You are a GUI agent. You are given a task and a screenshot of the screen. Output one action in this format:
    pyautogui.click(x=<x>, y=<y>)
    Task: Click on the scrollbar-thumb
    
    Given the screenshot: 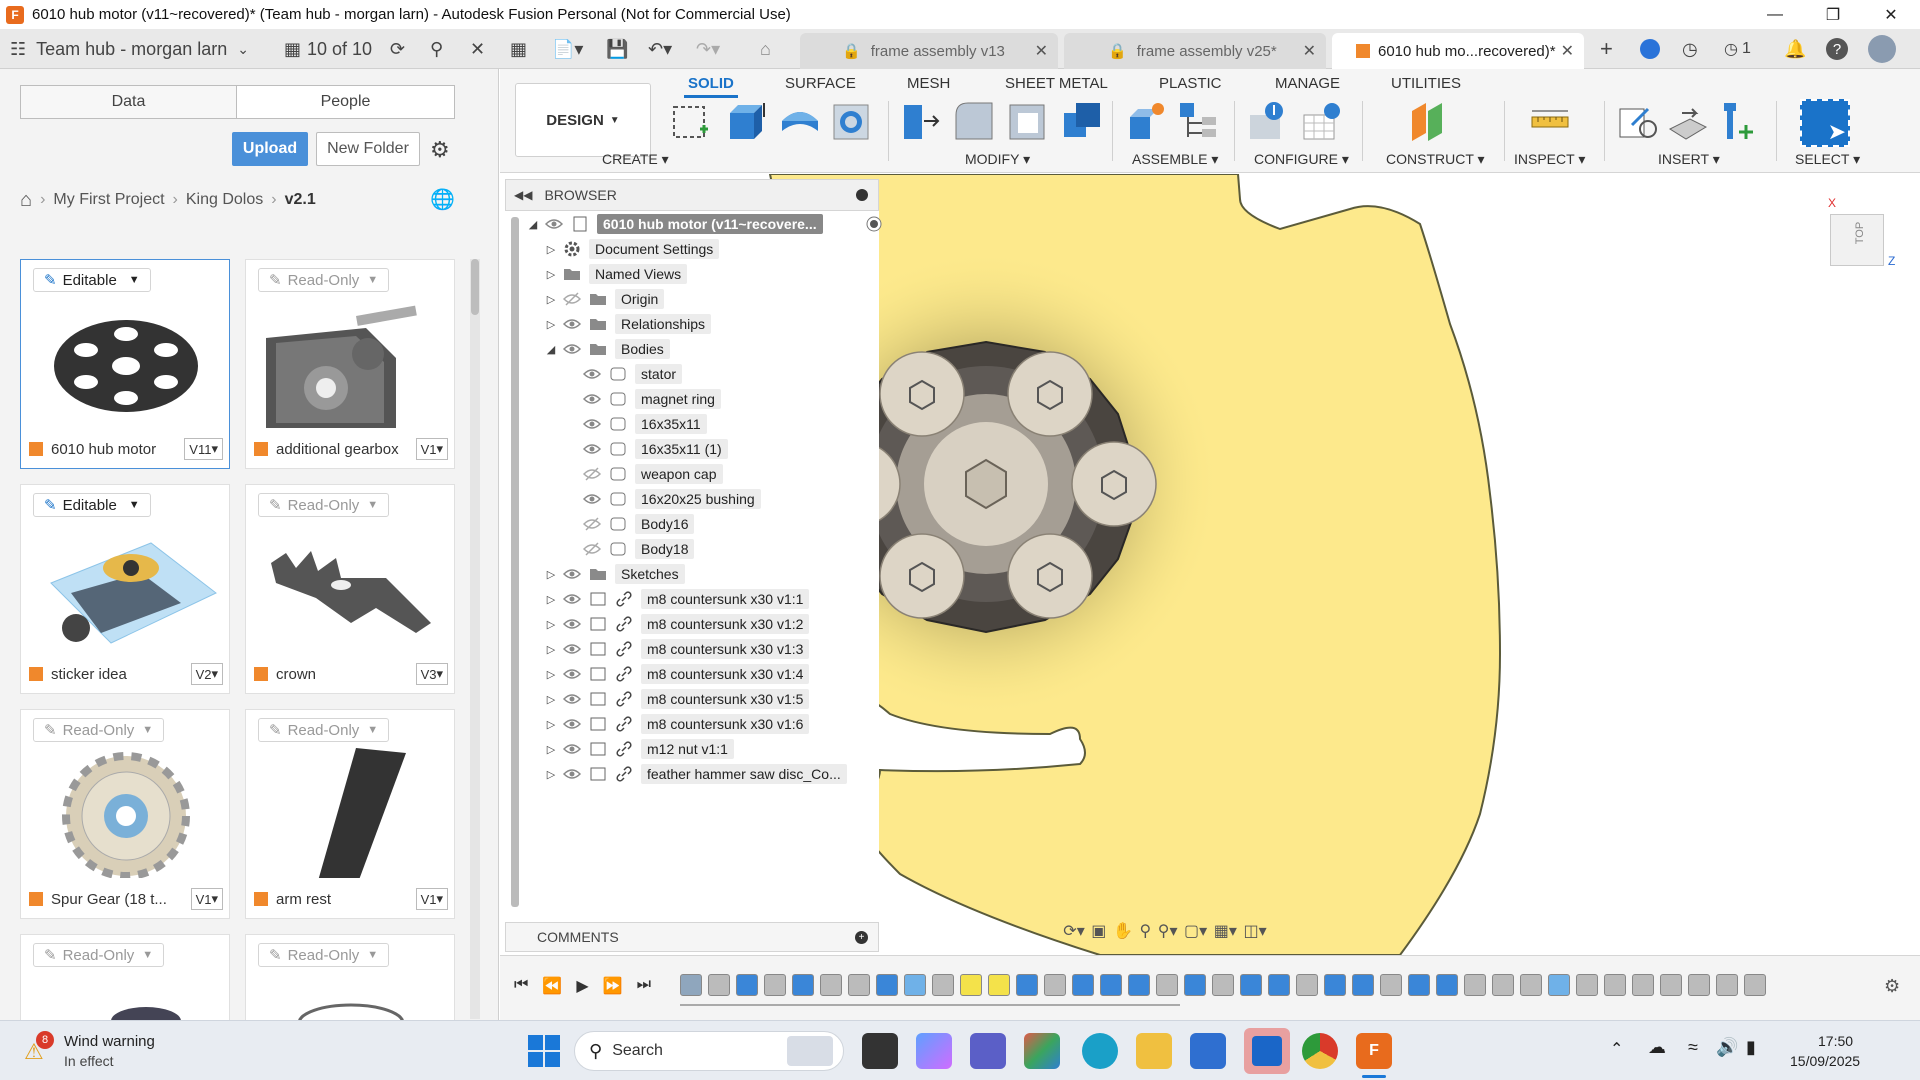 What is the action you would take?
    pyautogui.click(x=475, y=287)
    